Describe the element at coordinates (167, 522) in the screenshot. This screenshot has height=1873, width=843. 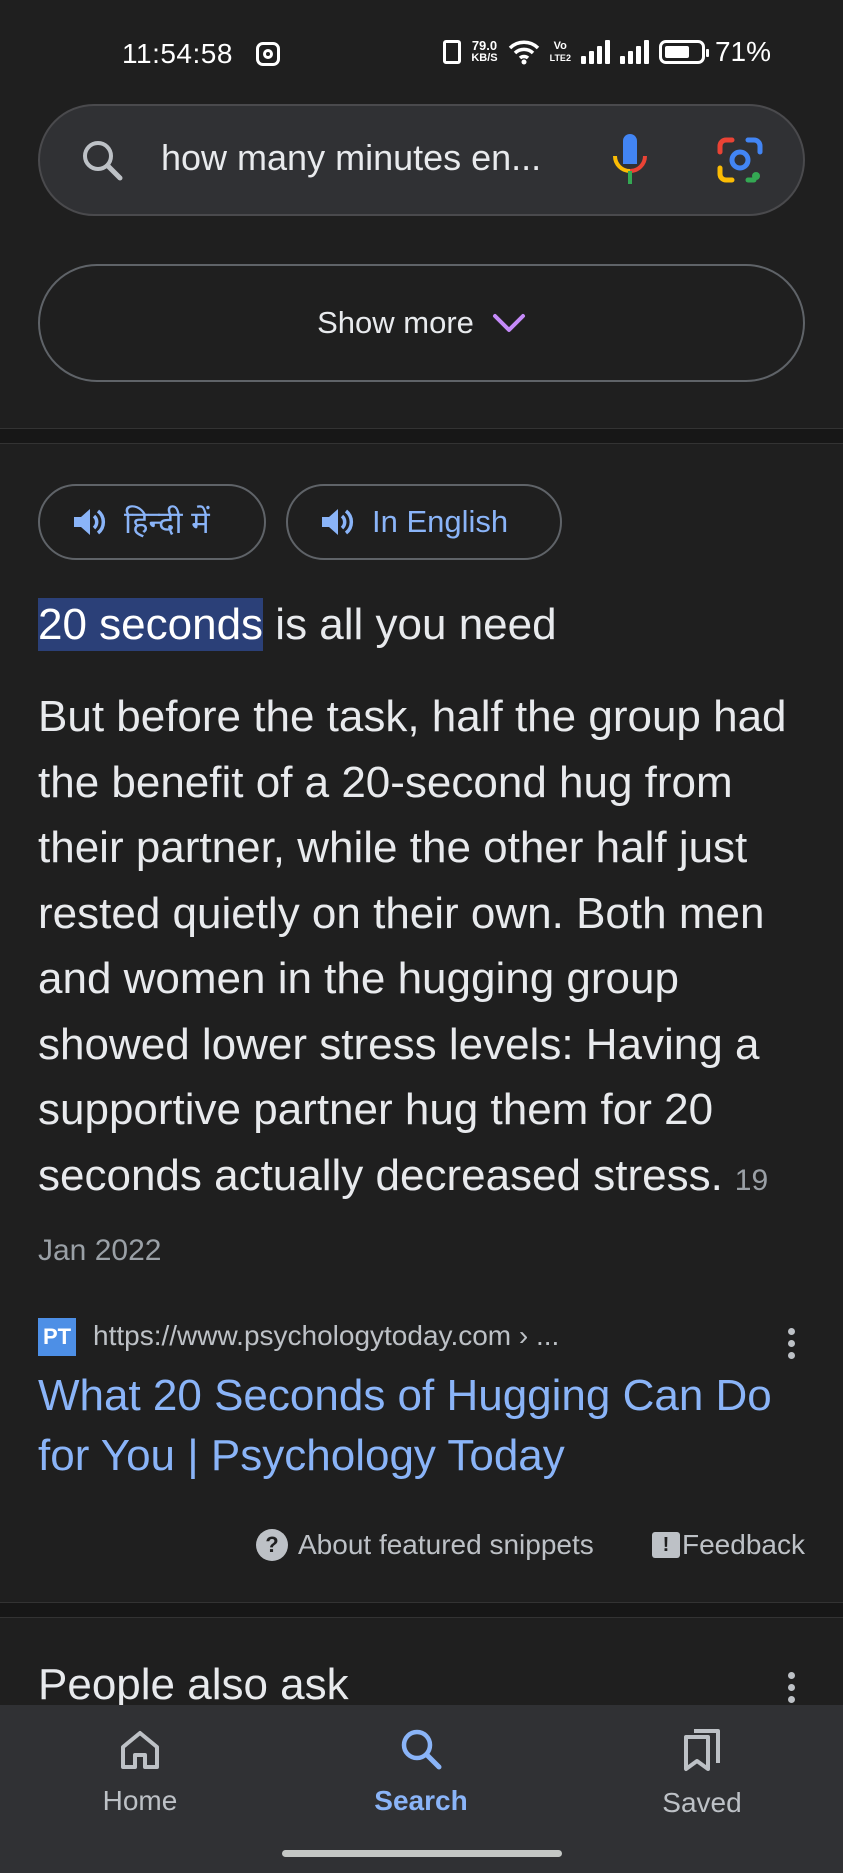
I see `chip-label: हिन्दी में` at that location.